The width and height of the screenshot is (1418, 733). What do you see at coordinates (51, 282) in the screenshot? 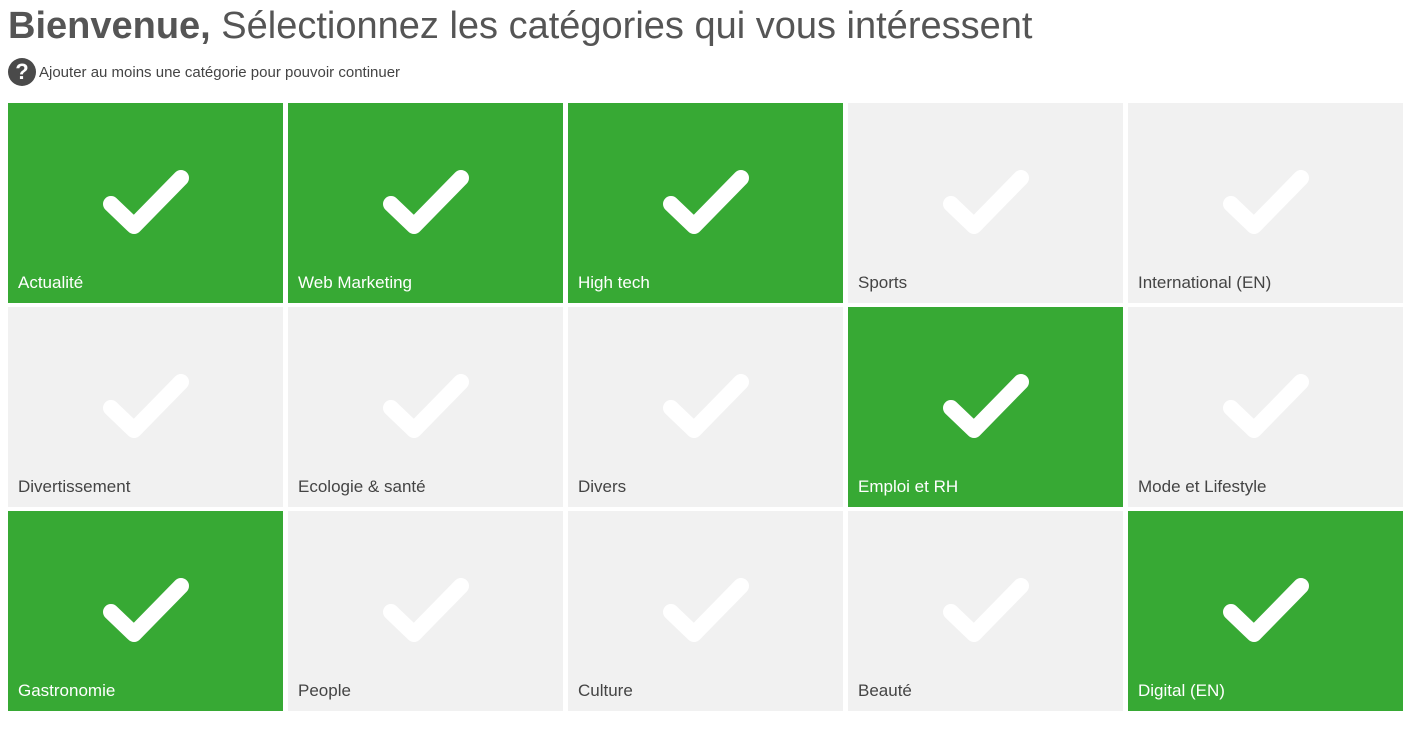
I see `category-label: Actualité` at bounding box center [51, 282].